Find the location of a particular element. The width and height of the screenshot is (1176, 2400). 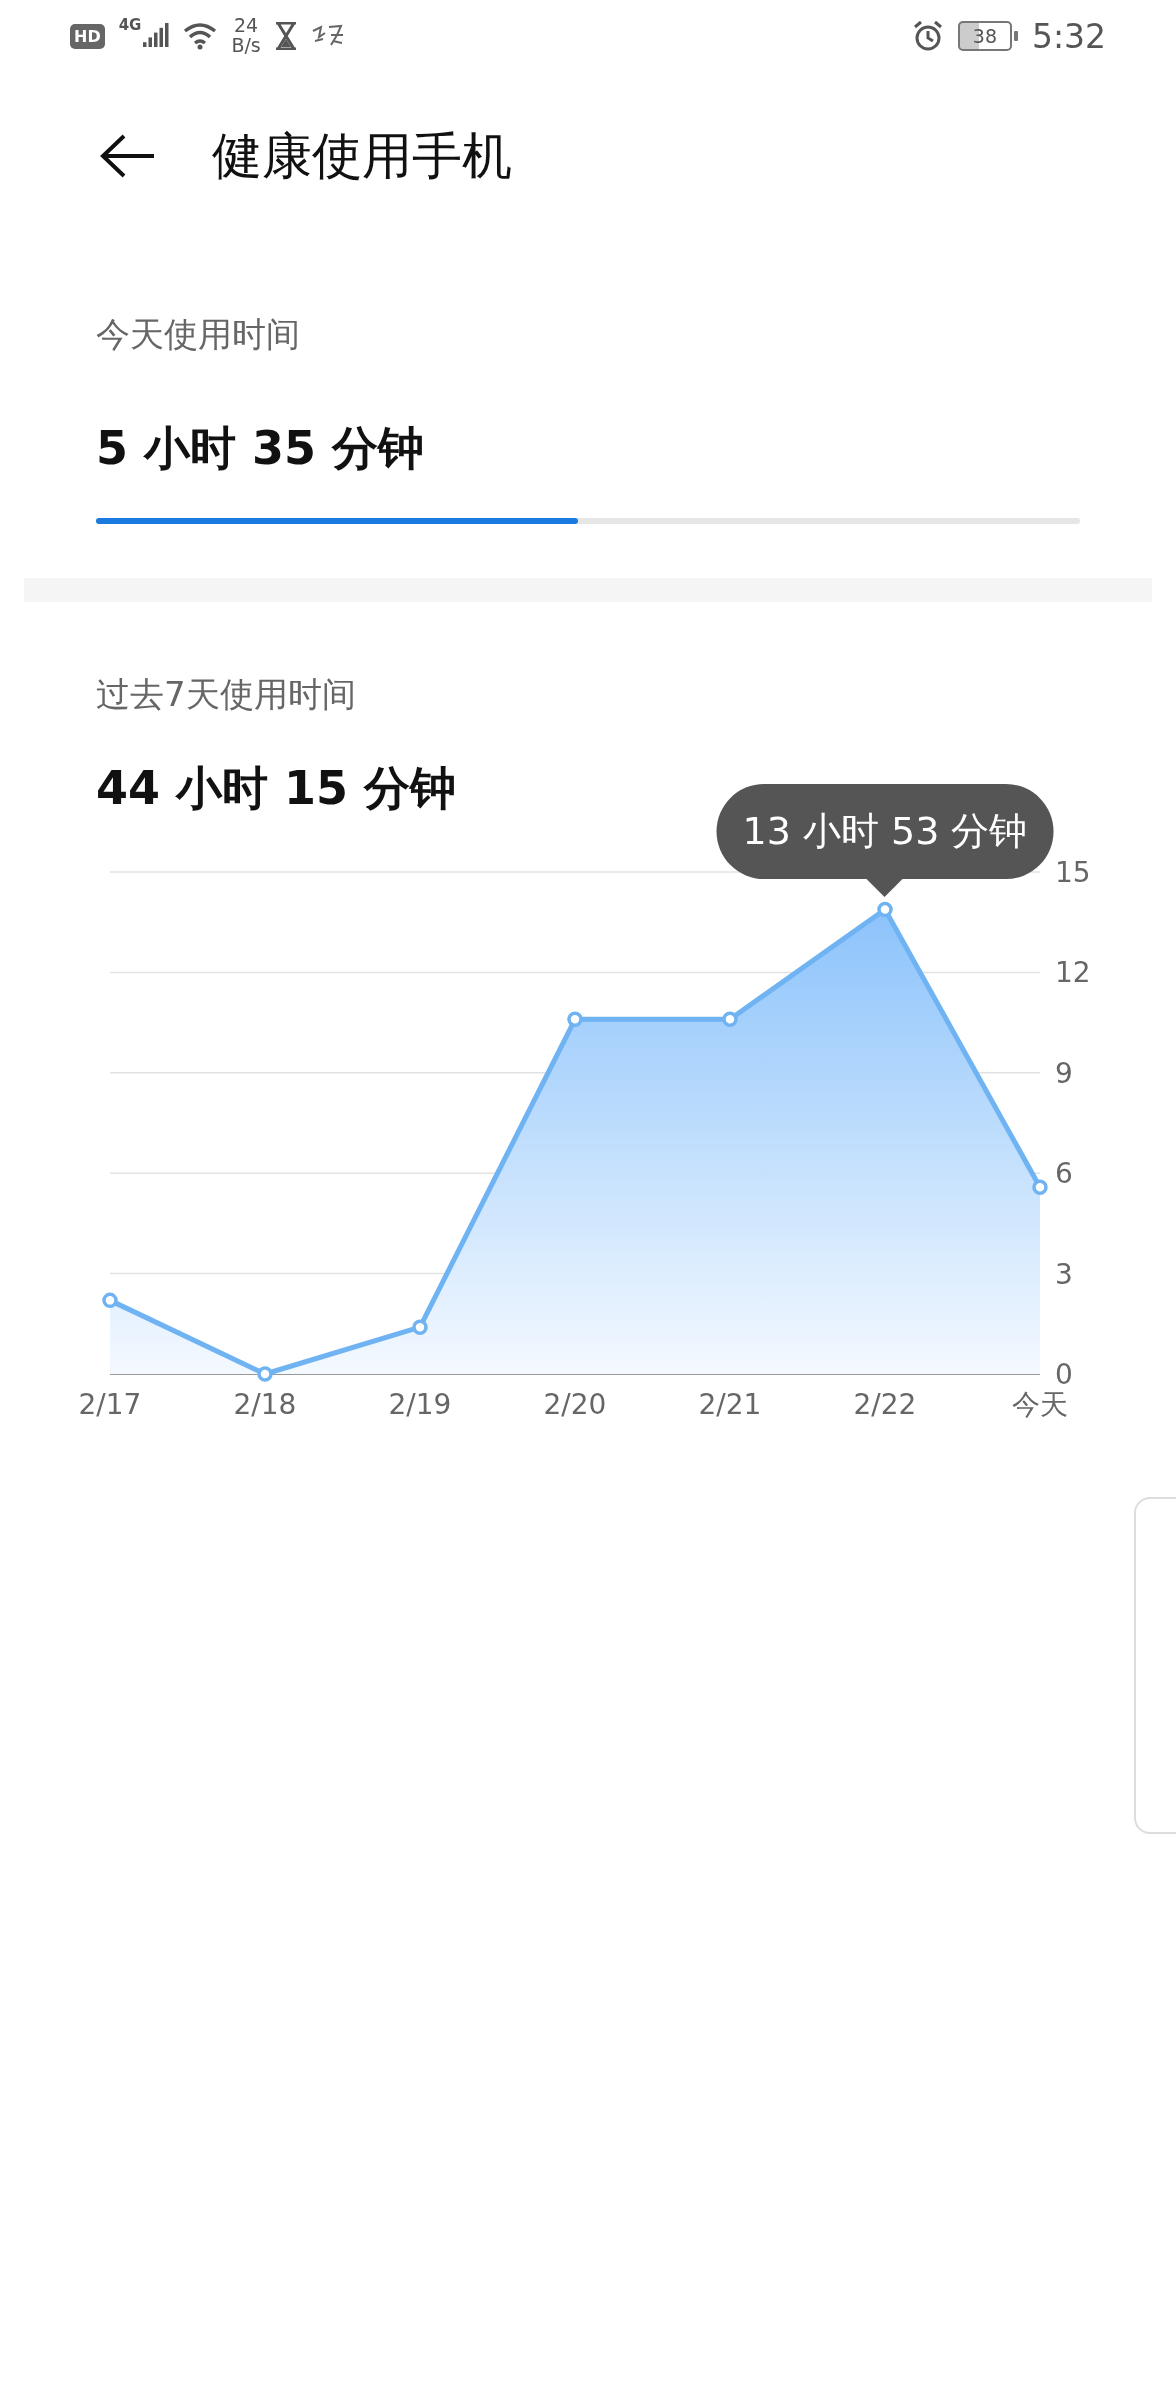

x-axis-label: 2/20 is located at coordinates (575, 1404).